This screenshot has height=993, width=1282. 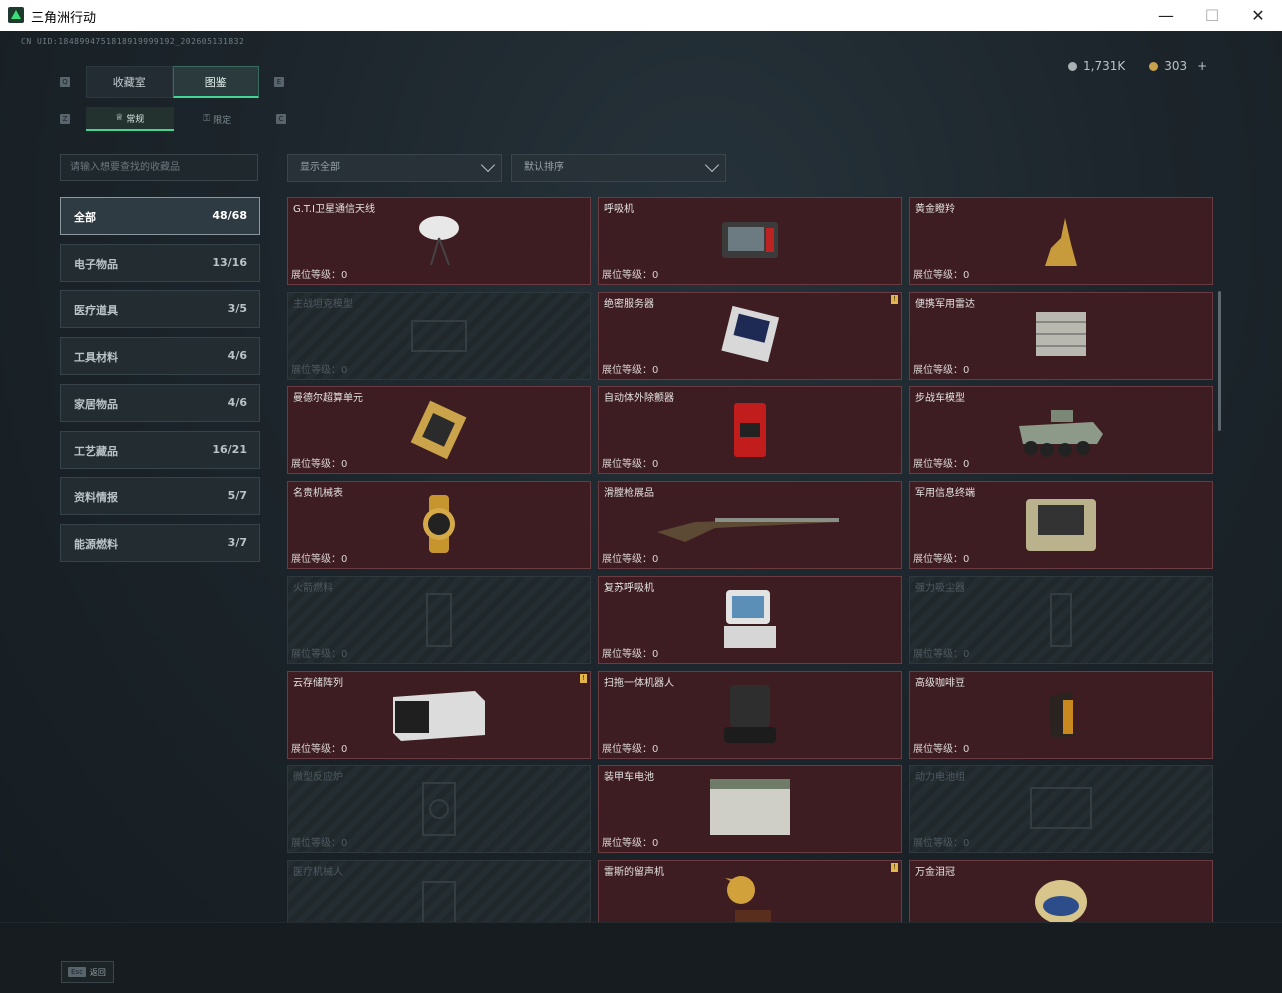 What do you see at coordinates (334, 209) in the screenshot?
I see `item-name: G.T.I卫星通信天线` at bounding box center [334, 209].